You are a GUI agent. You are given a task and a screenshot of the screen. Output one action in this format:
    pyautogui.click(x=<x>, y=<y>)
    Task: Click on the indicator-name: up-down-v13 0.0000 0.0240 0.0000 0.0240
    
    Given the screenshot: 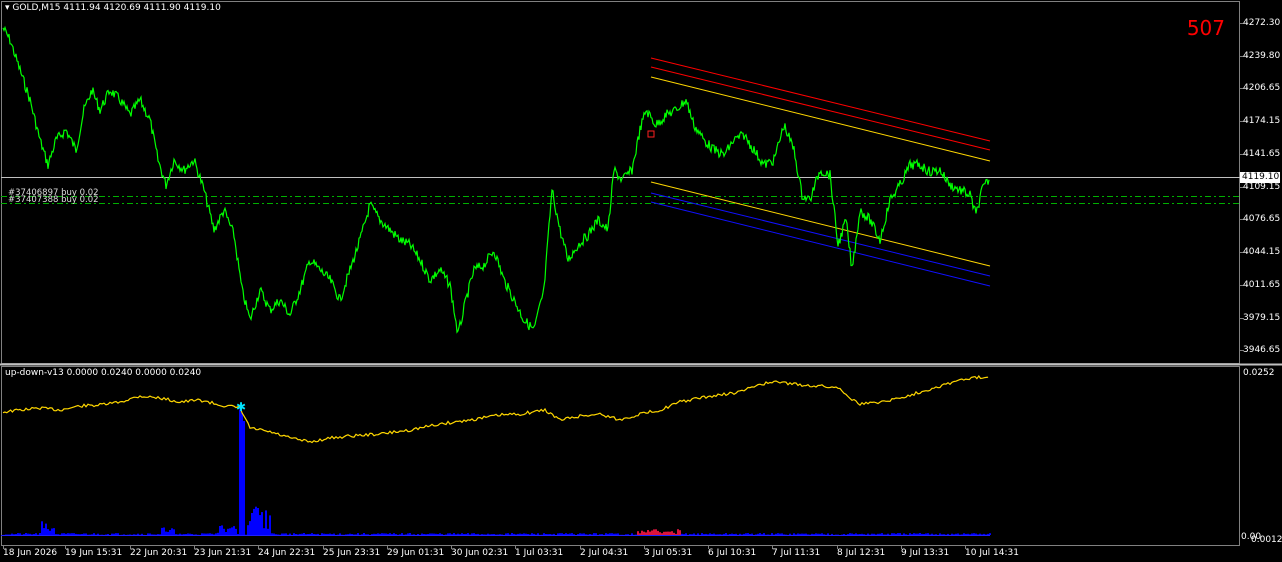 What is the action you would take?
    pyautogui.click(x=103, y=373)
    